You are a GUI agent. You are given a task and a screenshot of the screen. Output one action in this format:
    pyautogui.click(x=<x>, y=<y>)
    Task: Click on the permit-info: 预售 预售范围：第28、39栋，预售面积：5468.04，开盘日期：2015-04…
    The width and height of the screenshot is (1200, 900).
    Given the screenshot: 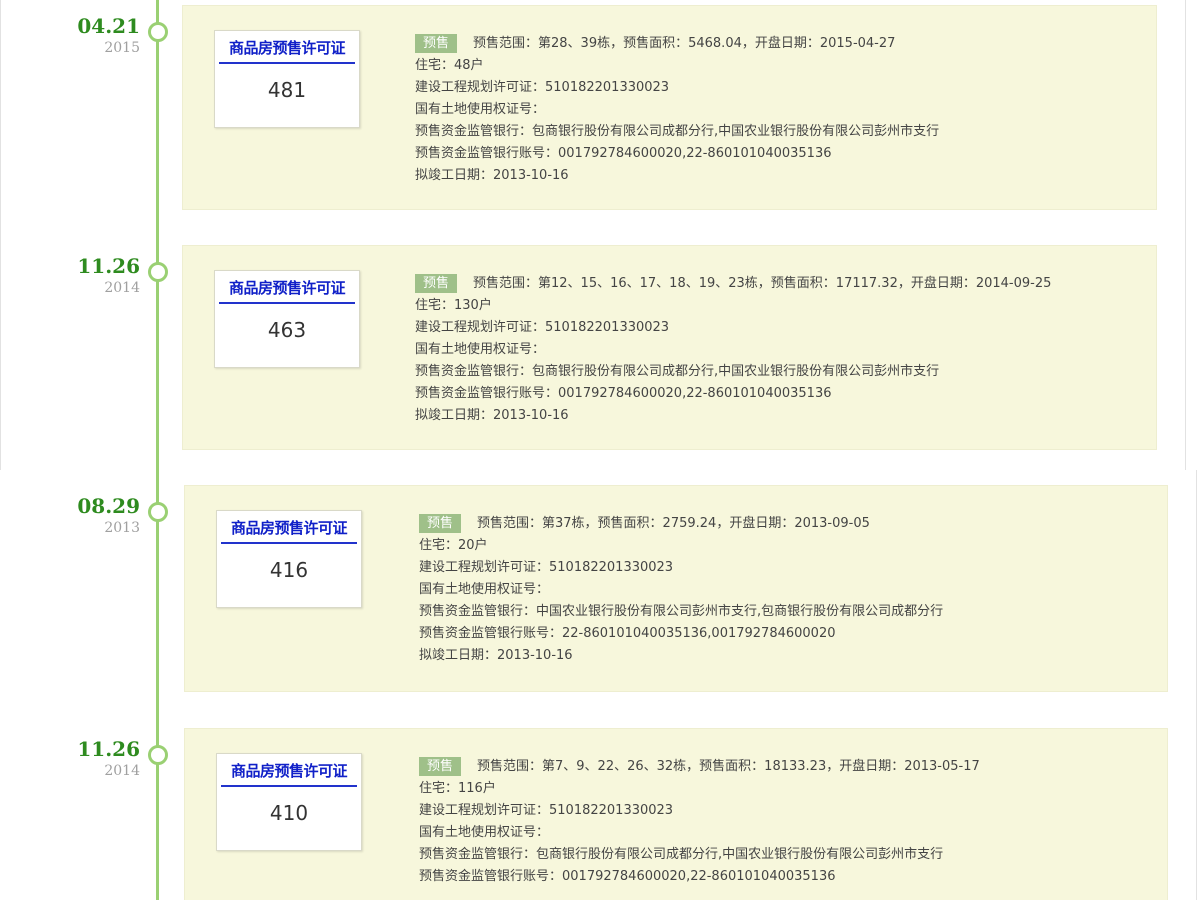 What is the action you would take?
    pyautogui.click(x=677, y=110)
    